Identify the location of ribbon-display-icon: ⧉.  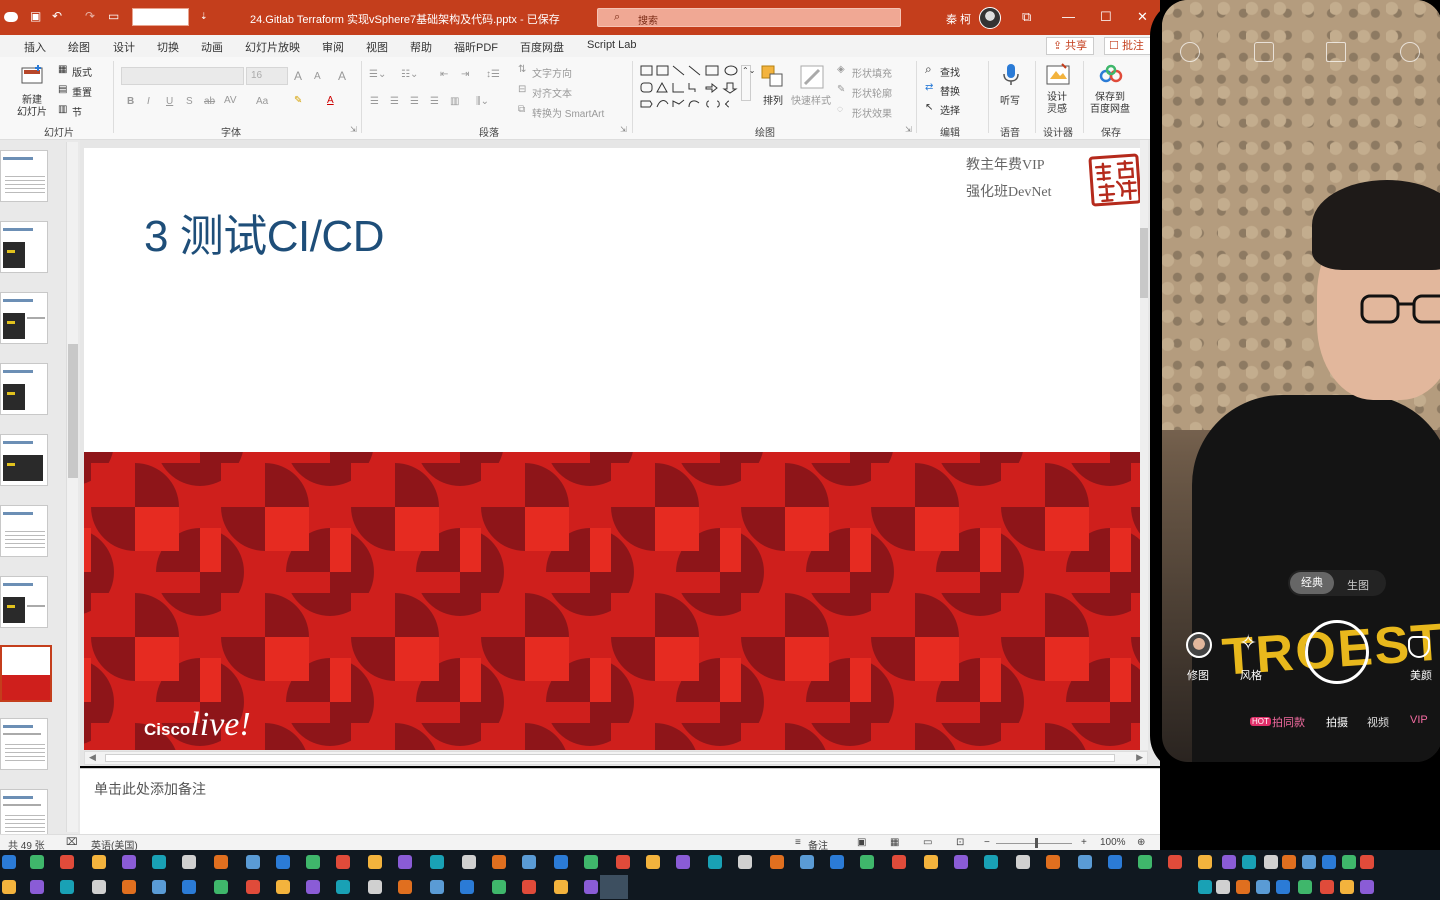
(1026, 17).